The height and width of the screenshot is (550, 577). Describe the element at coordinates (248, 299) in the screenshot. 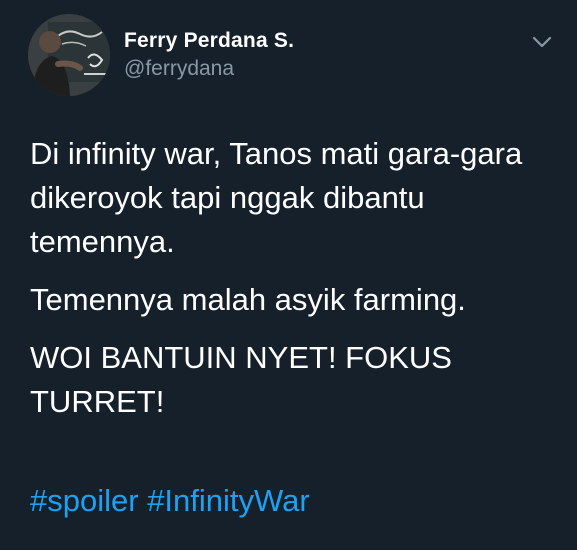

I see `tweet-paragraph: Temennya malah asyik farming.` at that location.